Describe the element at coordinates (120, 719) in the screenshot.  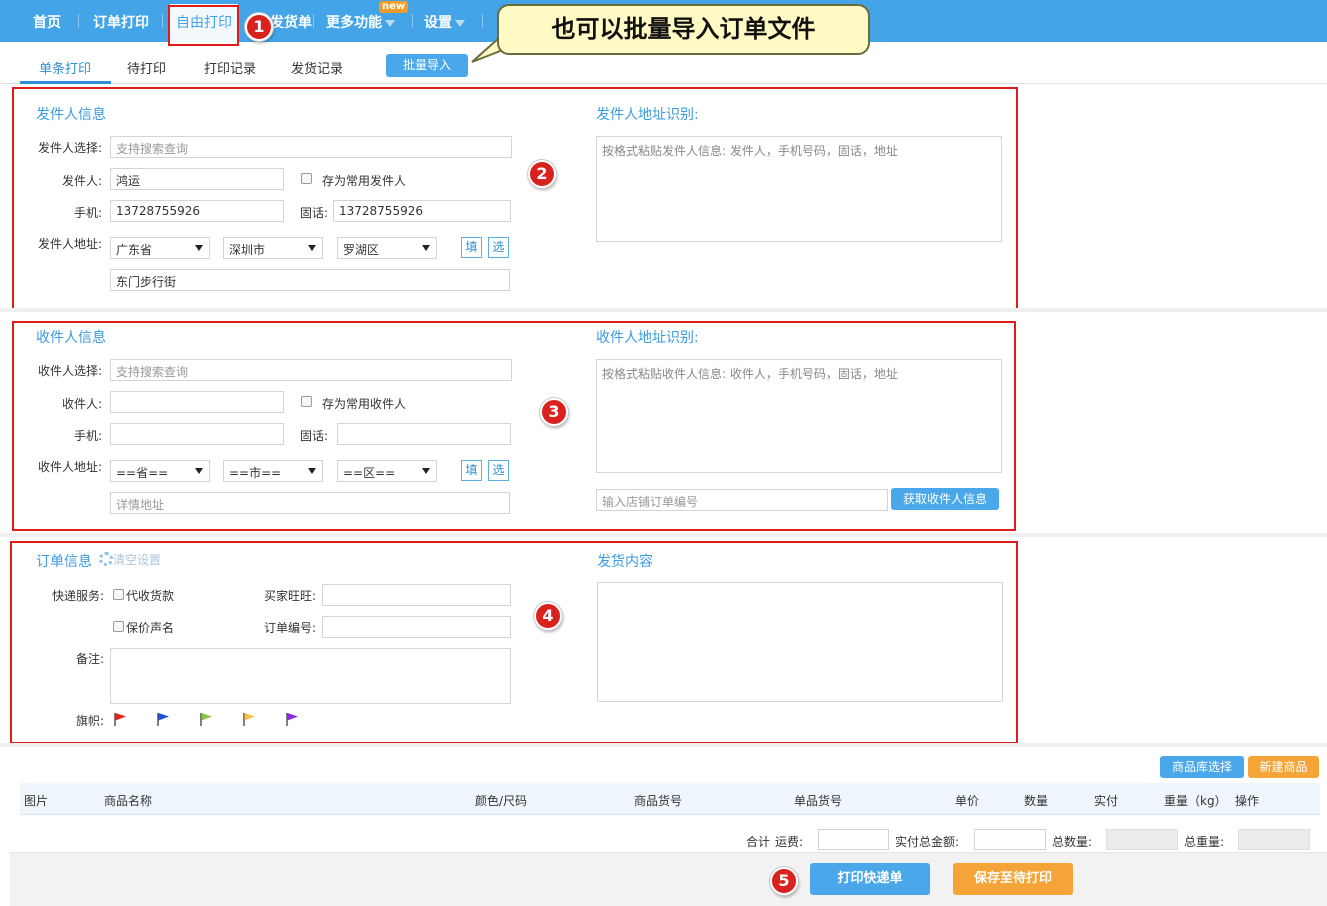
I see `red-flag-icon` at that location.